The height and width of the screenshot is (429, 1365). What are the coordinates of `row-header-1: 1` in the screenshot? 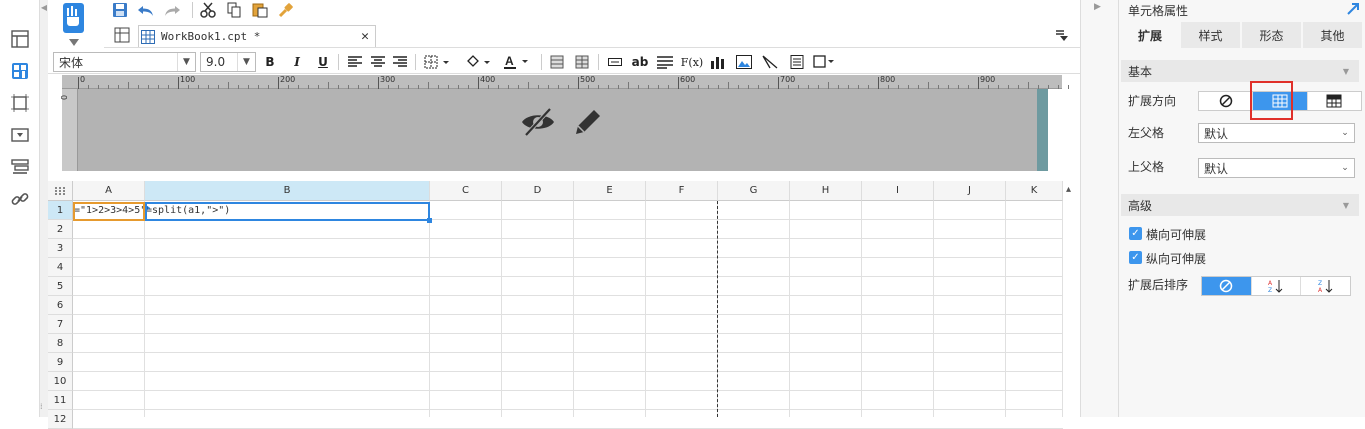 It's located at (60, 210).